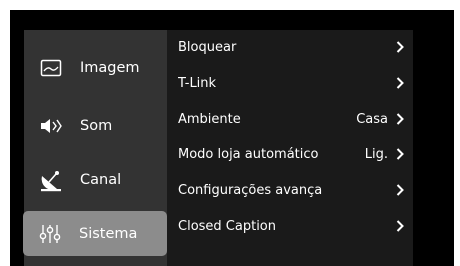 The image size is (460, 266). I want to click on speaker-icon, so click(51, 126).